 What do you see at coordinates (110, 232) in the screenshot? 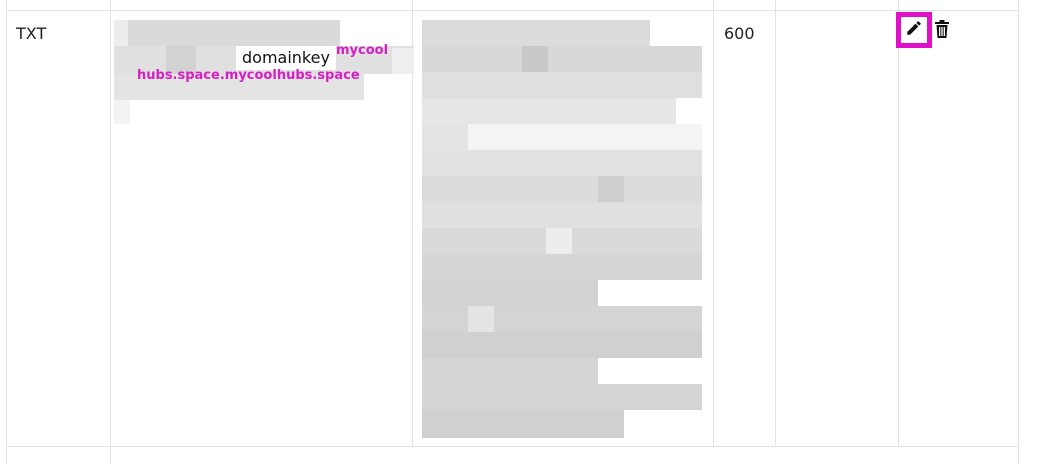
I see `table-border-col1` at bounding box center [110, 232].